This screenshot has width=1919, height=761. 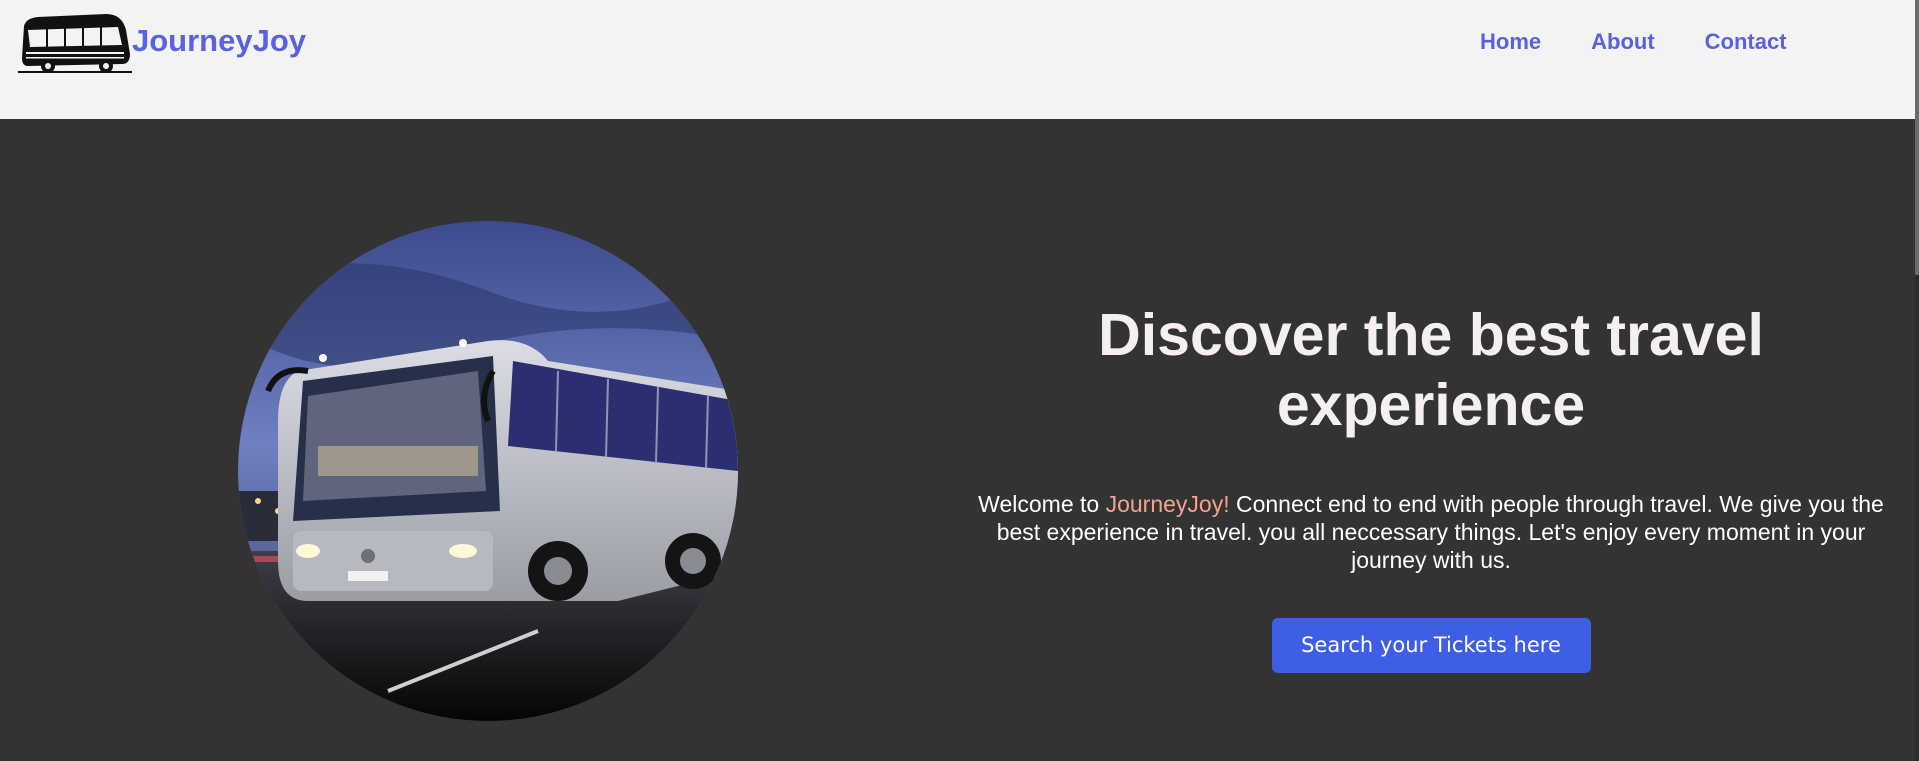 What do you see at coordinates (1917, 380) in the screenshot?
I see `scrollbar` at bounding box center [1917, 380].